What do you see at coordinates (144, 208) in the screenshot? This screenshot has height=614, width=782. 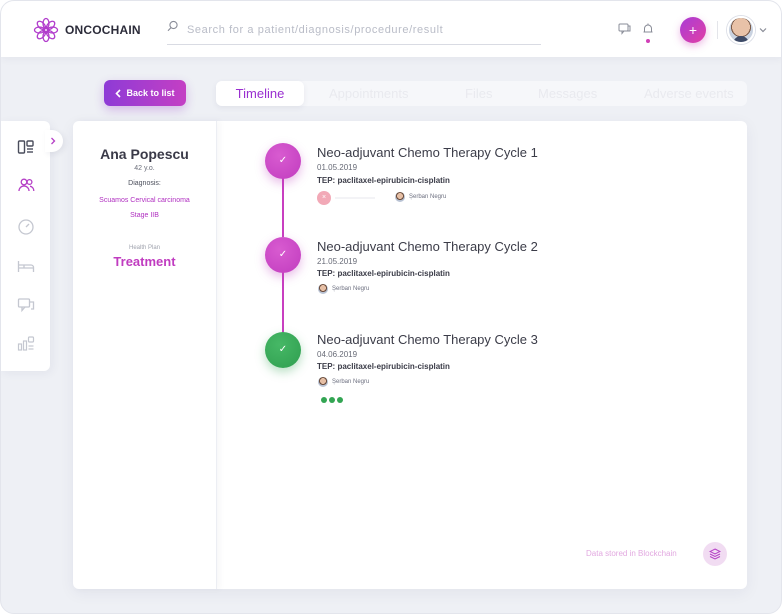 I see `diagnosis-text: Scuamos Cervical carcinoma Stage IIB` at bounding box center [144, 208].